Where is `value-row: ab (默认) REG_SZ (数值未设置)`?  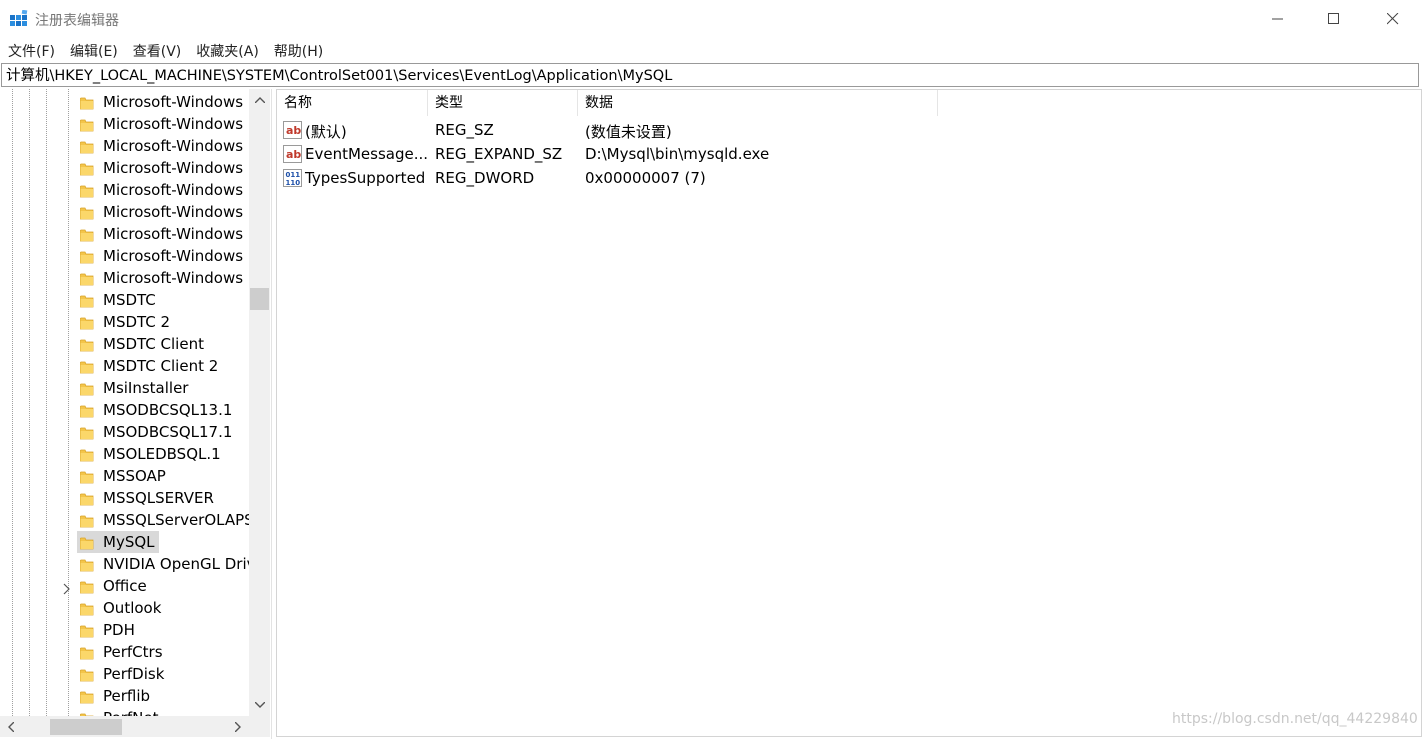 value-row: ab (默认) REG_SZ (数值未设置) is located at coordinates (727, 130).